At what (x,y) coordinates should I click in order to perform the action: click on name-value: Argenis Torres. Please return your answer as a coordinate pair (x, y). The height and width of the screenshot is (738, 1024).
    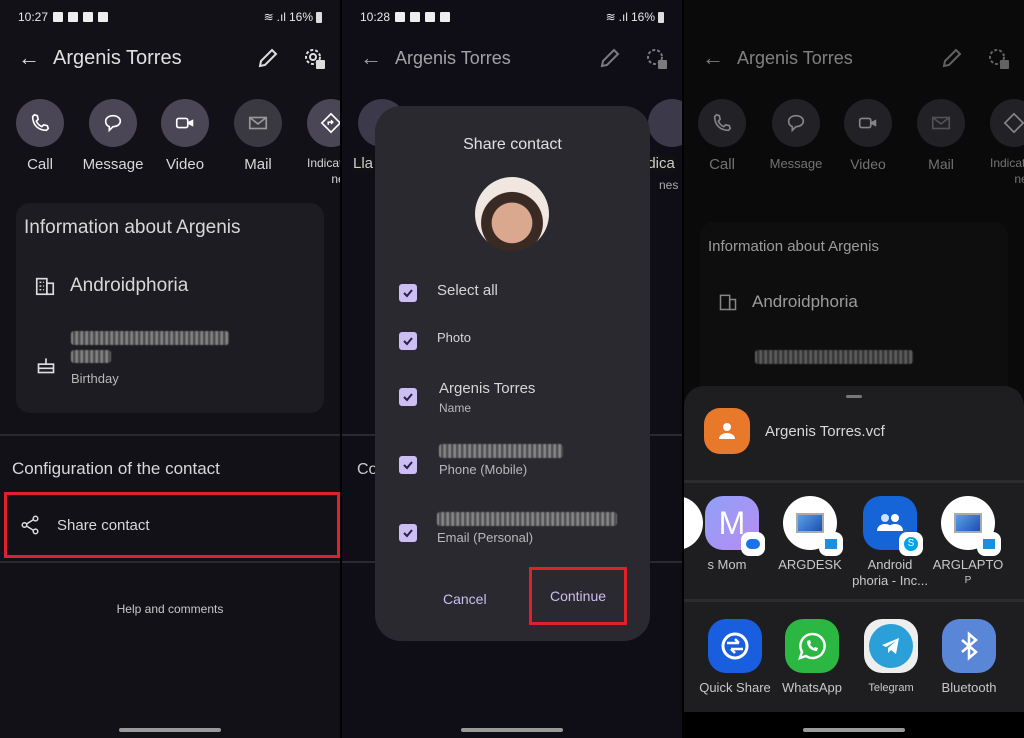
    Looking at the image, I should click on (487, 388).